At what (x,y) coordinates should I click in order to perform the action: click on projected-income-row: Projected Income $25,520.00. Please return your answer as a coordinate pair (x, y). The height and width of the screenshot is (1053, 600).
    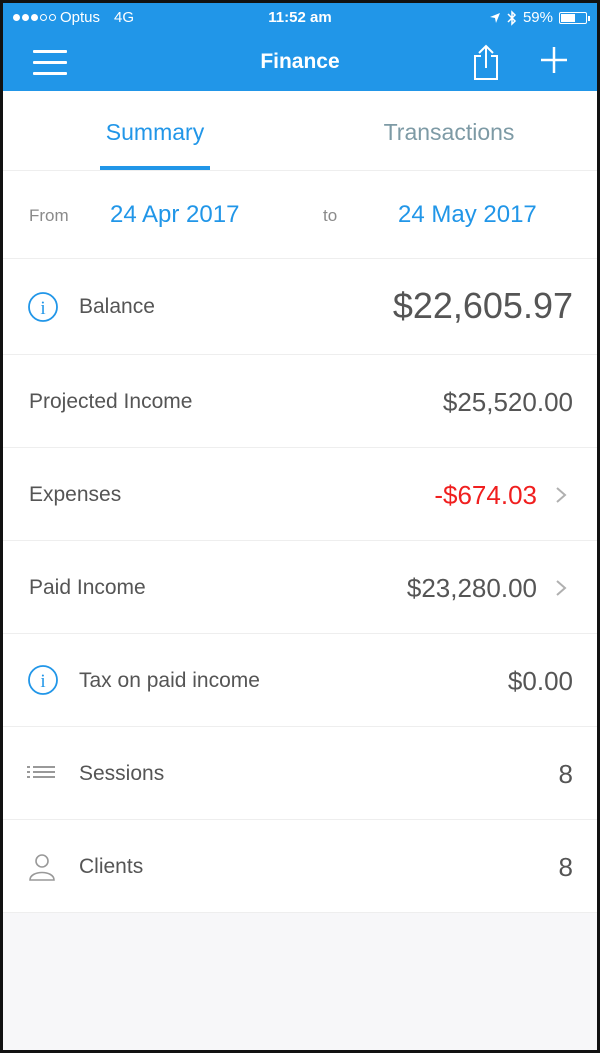
    Looking at the image, I should click on (300, 401).